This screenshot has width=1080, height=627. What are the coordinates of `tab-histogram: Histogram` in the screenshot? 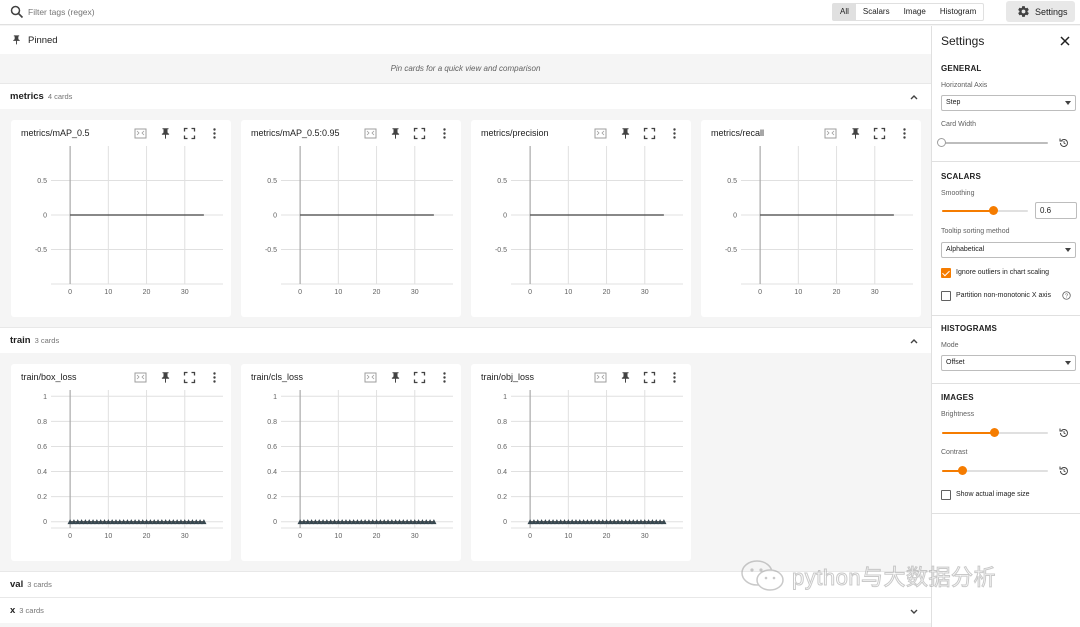 It's located at (958, 12).